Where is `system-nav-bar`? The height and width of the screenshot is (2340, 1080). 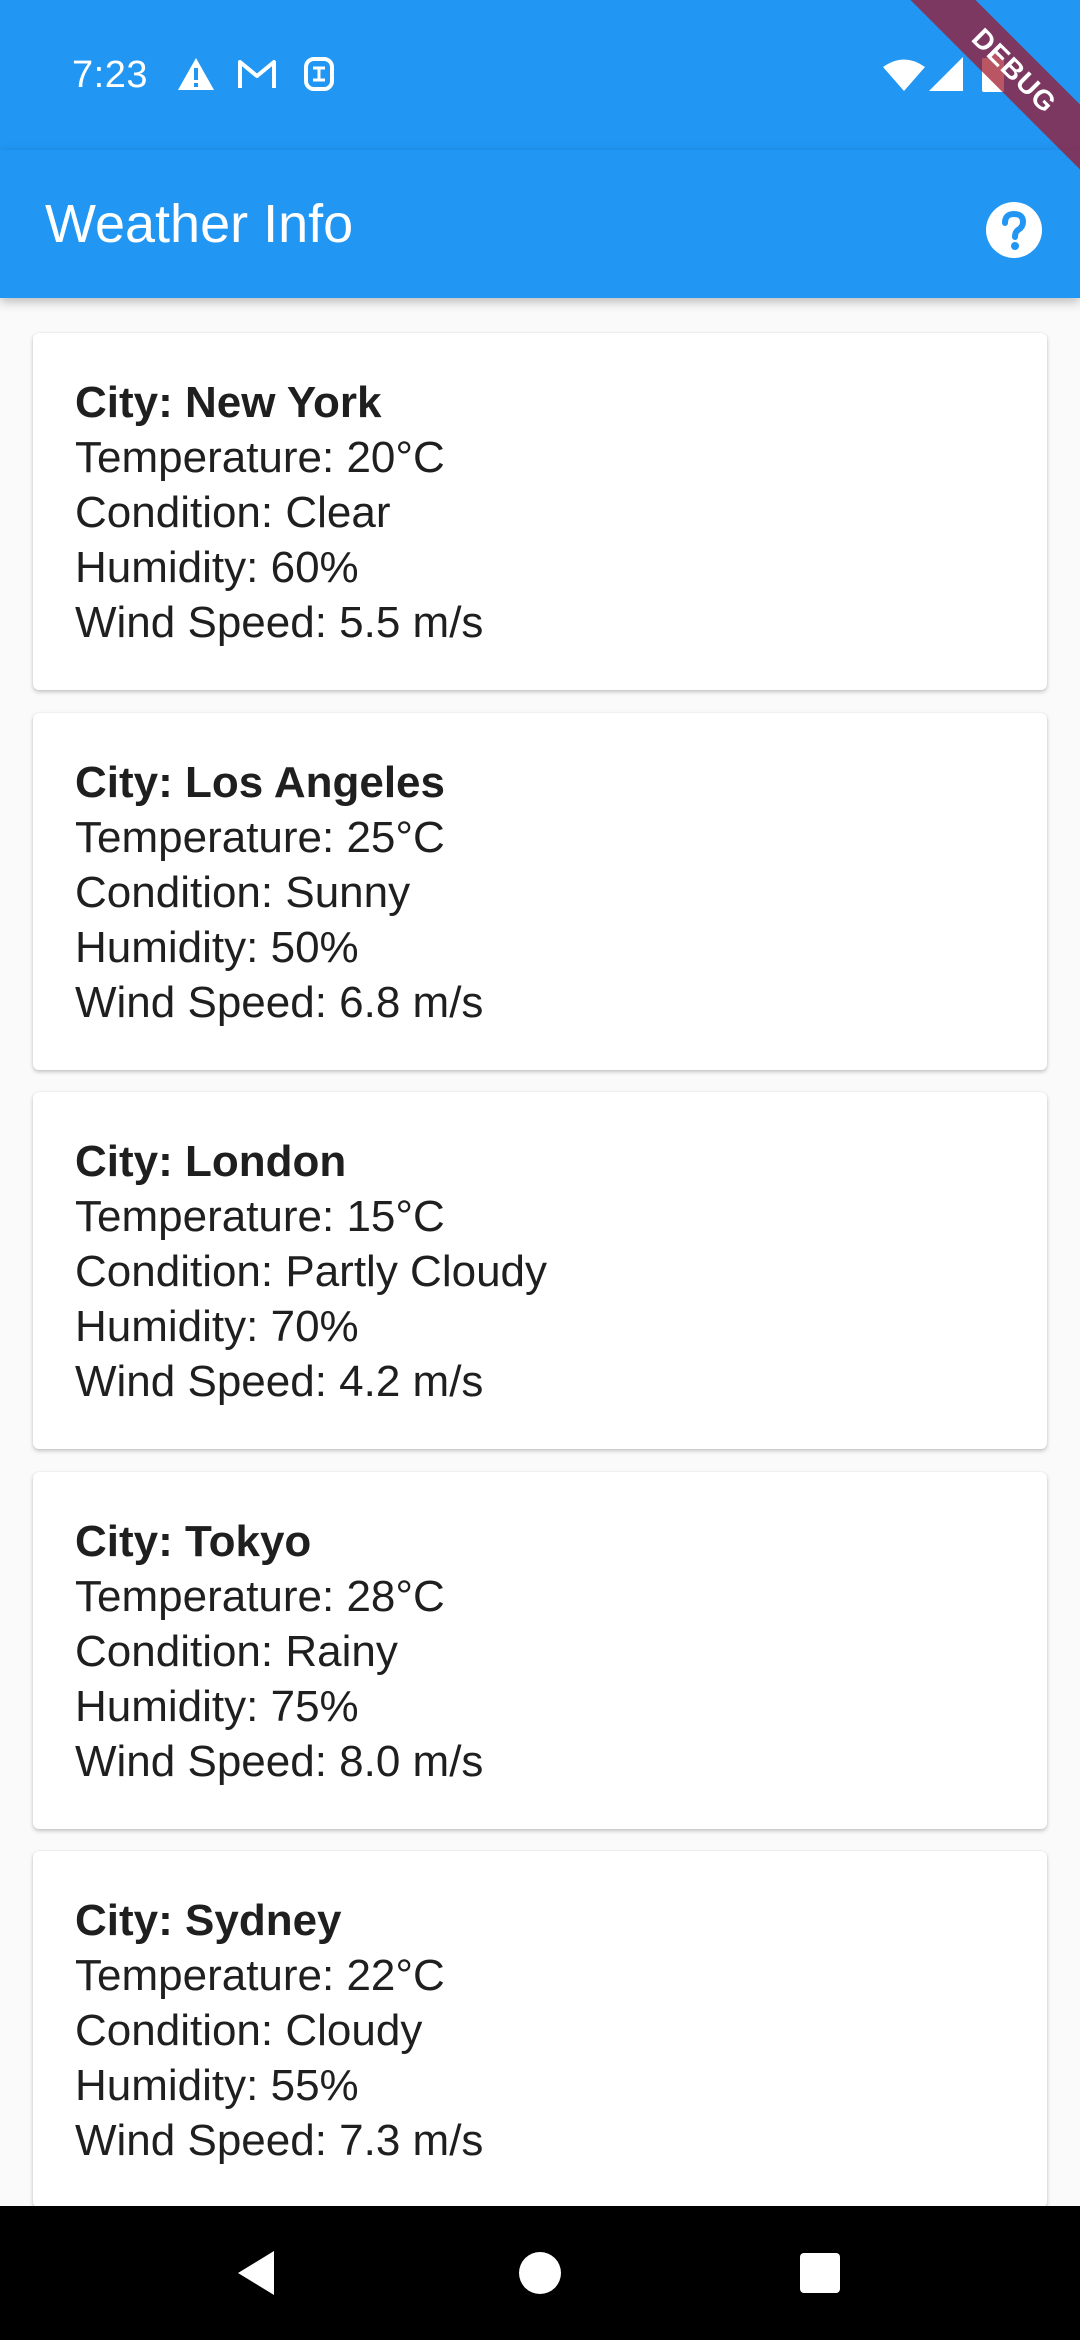 system-nav-bar is located at coordinates (540, 2273).